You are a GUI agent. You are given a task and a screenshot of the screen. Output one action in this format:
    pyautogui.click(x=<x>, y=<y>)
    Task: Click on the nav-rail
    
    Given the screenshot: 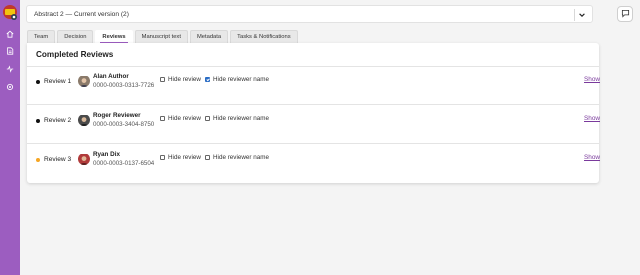 What is the action you would take?
    pyautogui.click(x=10, y=137)
    